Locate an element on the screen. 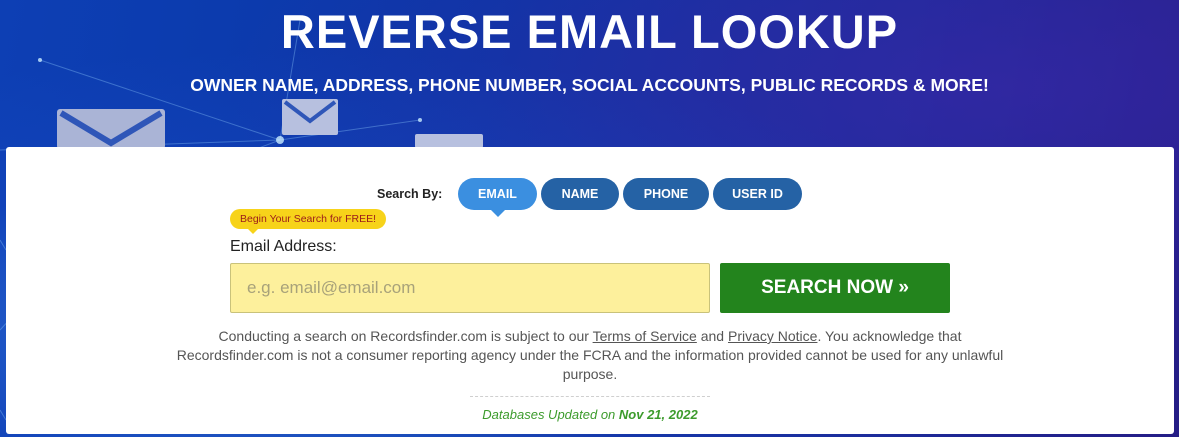  search-by-label: Search By: is located at coordinates (410, 194).